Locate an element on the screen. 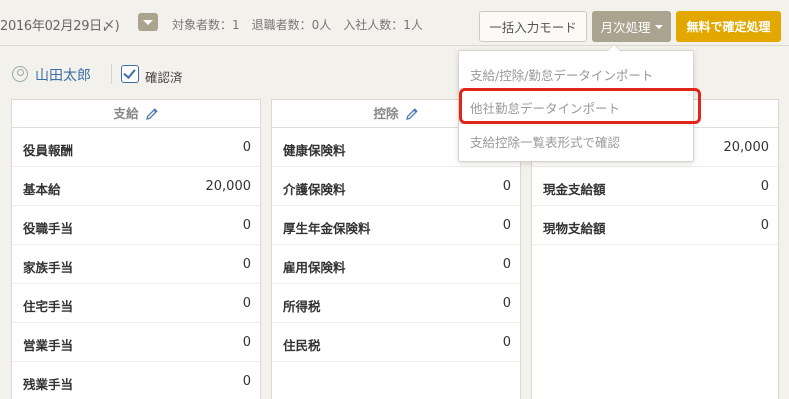 The image size is (789, 399). table-row: 厚生年金保険料 0 is located at coordinates (396, 225).